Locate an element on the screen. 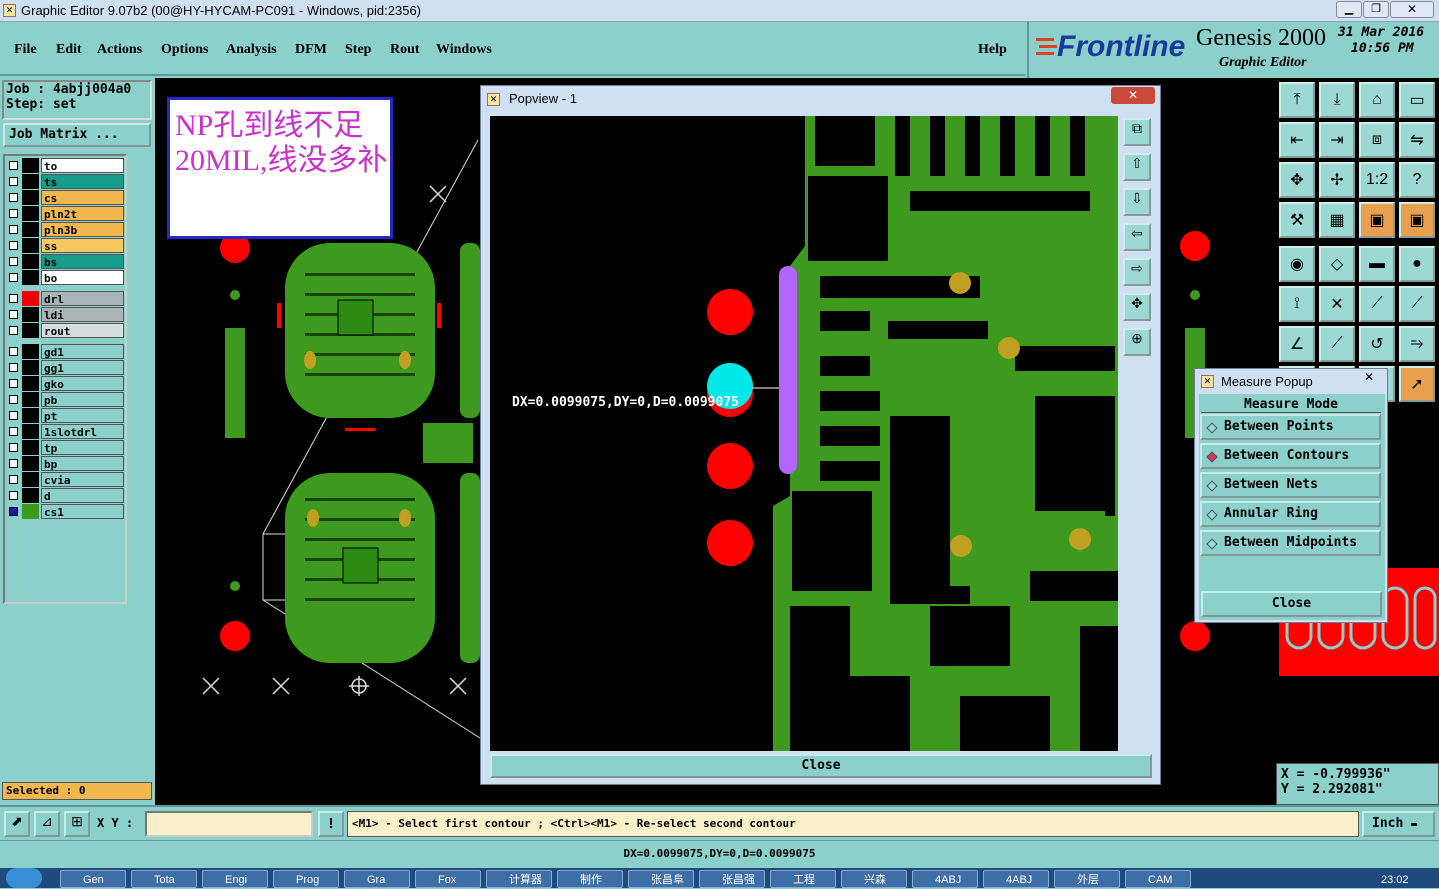 The width and height of the screenshot is (1439, 889). start-button is located at coordinates (24, 878).